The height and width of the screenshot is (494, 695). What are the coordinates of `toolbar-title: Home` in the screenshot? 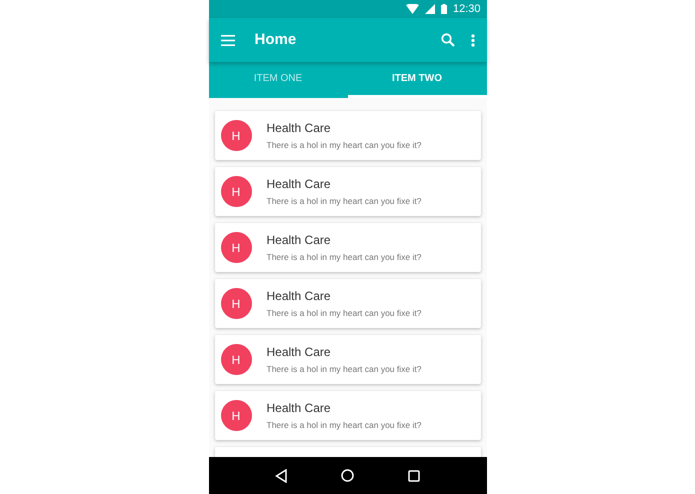 It's located at (276, 40).